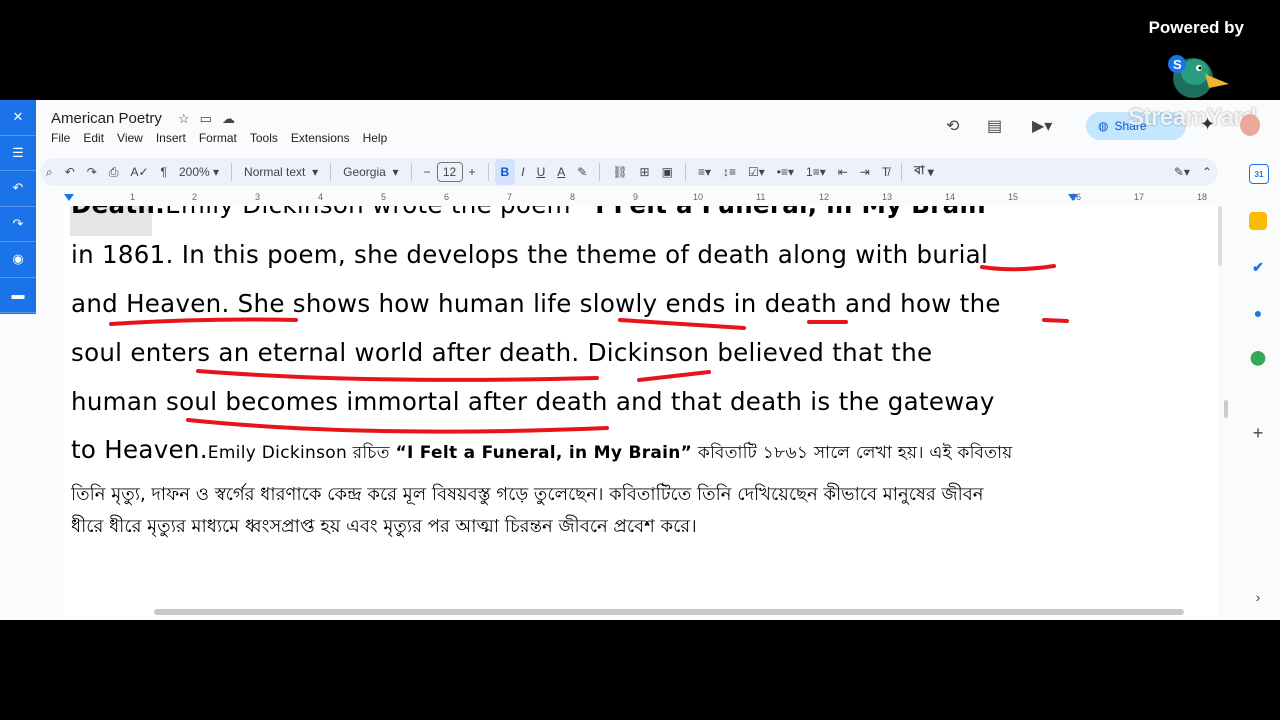  What do you see at coordinates (18, 224) in the screenshot?
I see `redo-arrow-icon: ↷` at bounding box center [18, 224].